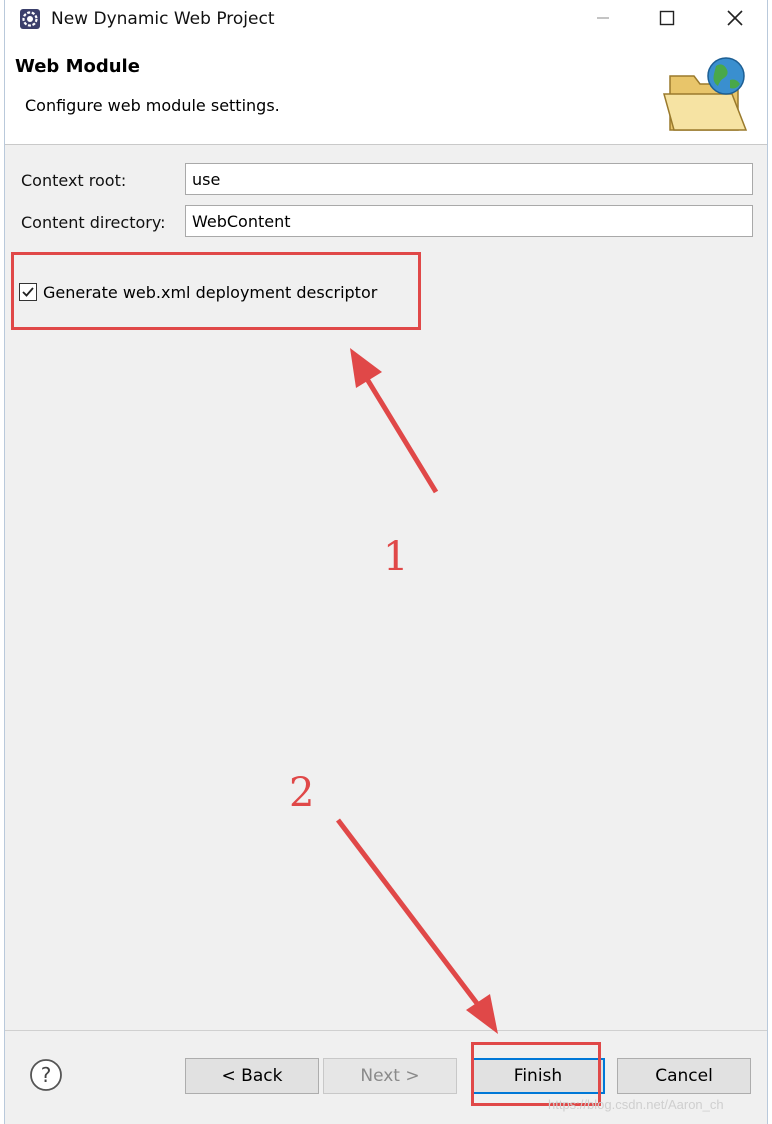 The height and width of the screenshot is (1124, 772). Describe the element at coordinates (152, 105) in the screenshot. I see `page-description: Configure web module settings.` at that location.